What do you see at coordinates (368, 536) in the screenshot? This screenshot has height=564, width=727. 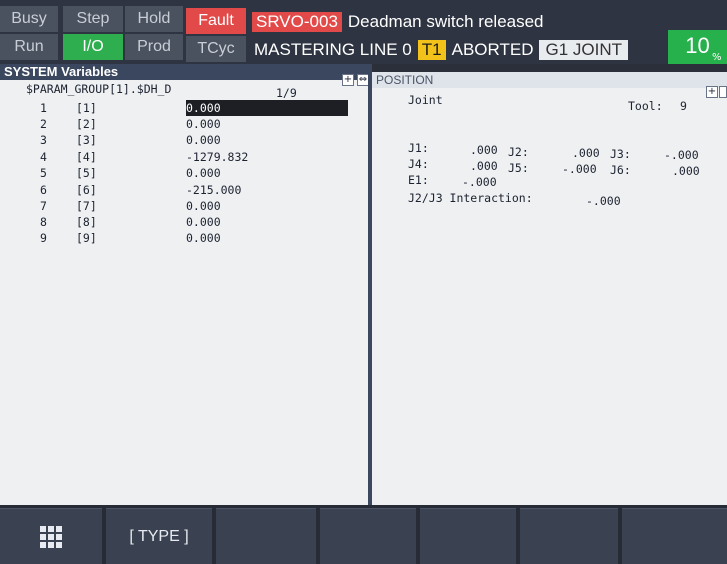 I see `f3-button` at bounding box center [368, 536].